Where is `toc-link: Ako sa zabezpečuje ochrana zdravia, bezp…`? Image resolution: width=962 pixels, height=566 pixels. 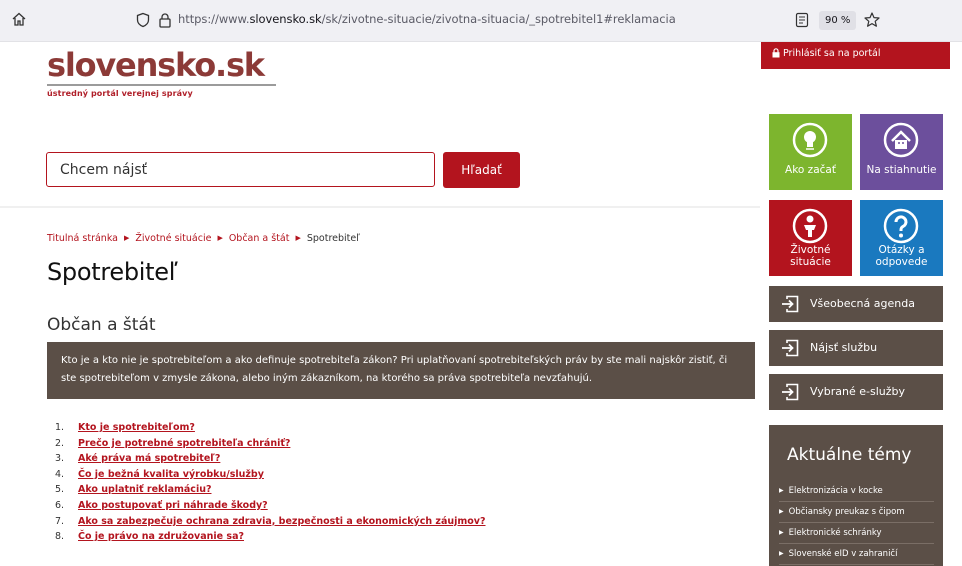
toc-link: Ako sa zabezpečuje ochrana zdravia, bezp… is located at coordinates (282, 521).